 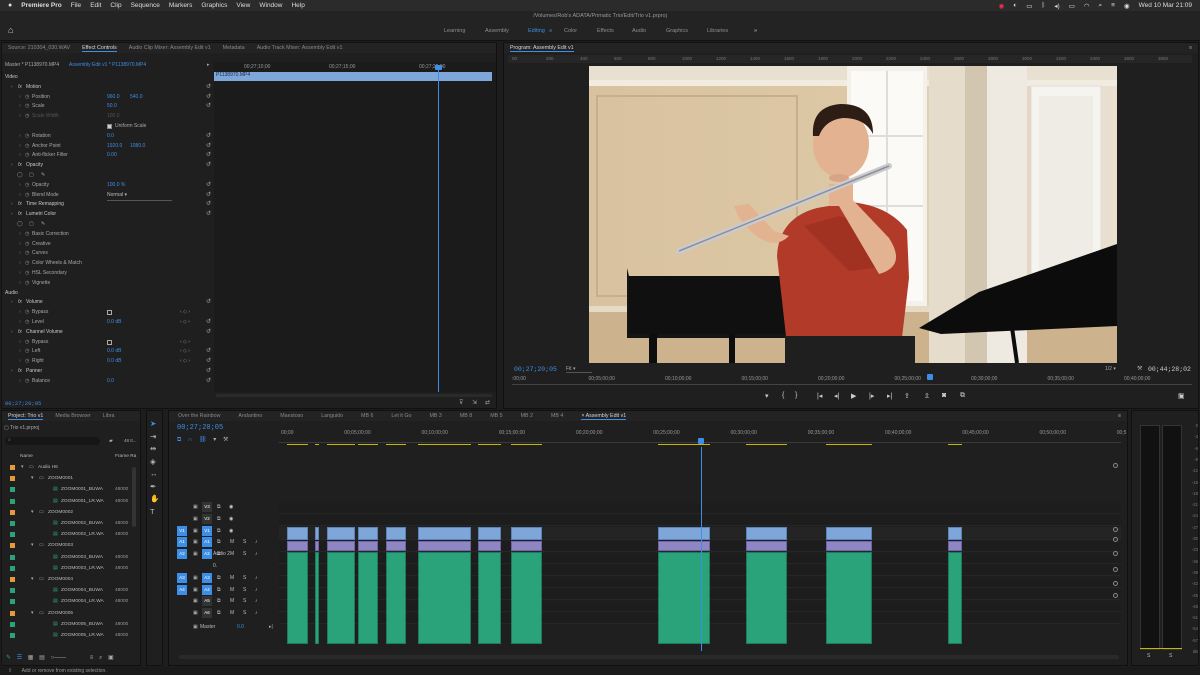 I want to click on compare-icon: ⧉, so click(x=962, y=396).